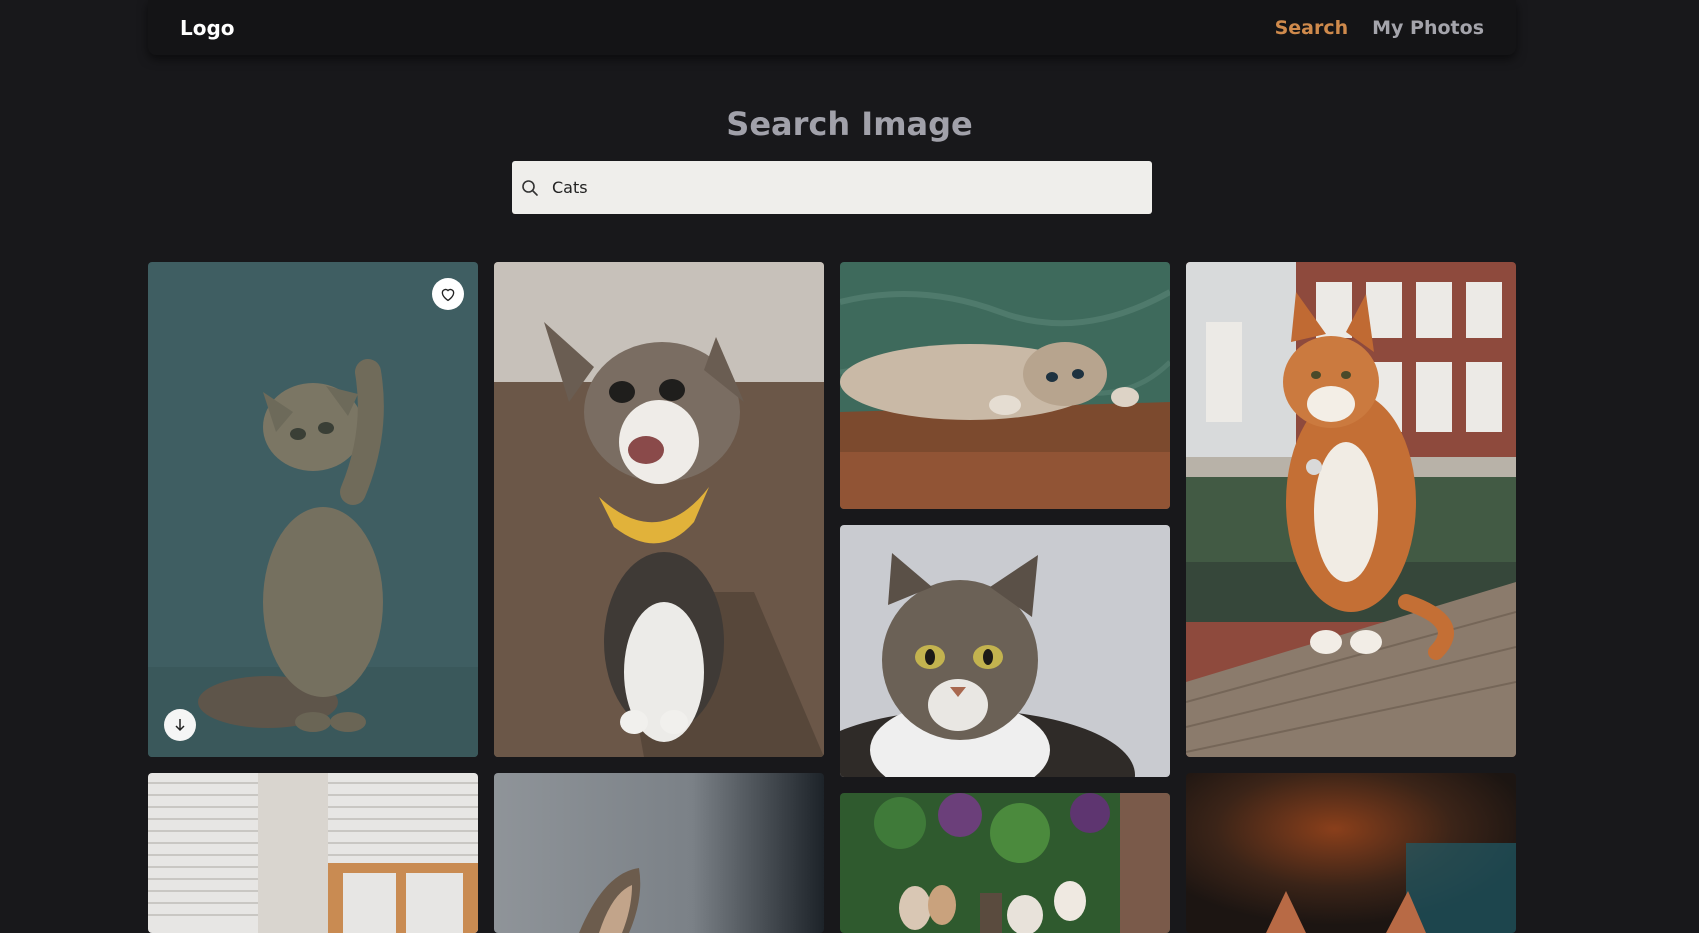  What do you see at coordinates (1312, 28) in the screenshot?
I see `nav-search-link: Search` at bounding box center [1312, 28].